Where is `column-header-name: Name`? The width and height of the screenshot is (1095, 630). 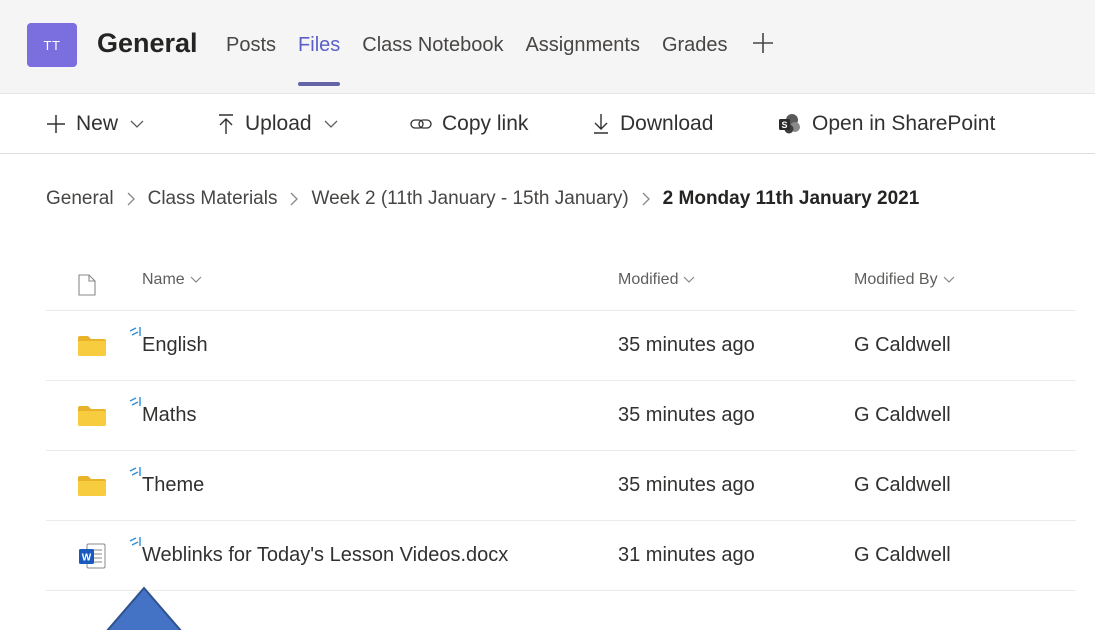
column-header-name: Name is located at coordinates (172, 280).